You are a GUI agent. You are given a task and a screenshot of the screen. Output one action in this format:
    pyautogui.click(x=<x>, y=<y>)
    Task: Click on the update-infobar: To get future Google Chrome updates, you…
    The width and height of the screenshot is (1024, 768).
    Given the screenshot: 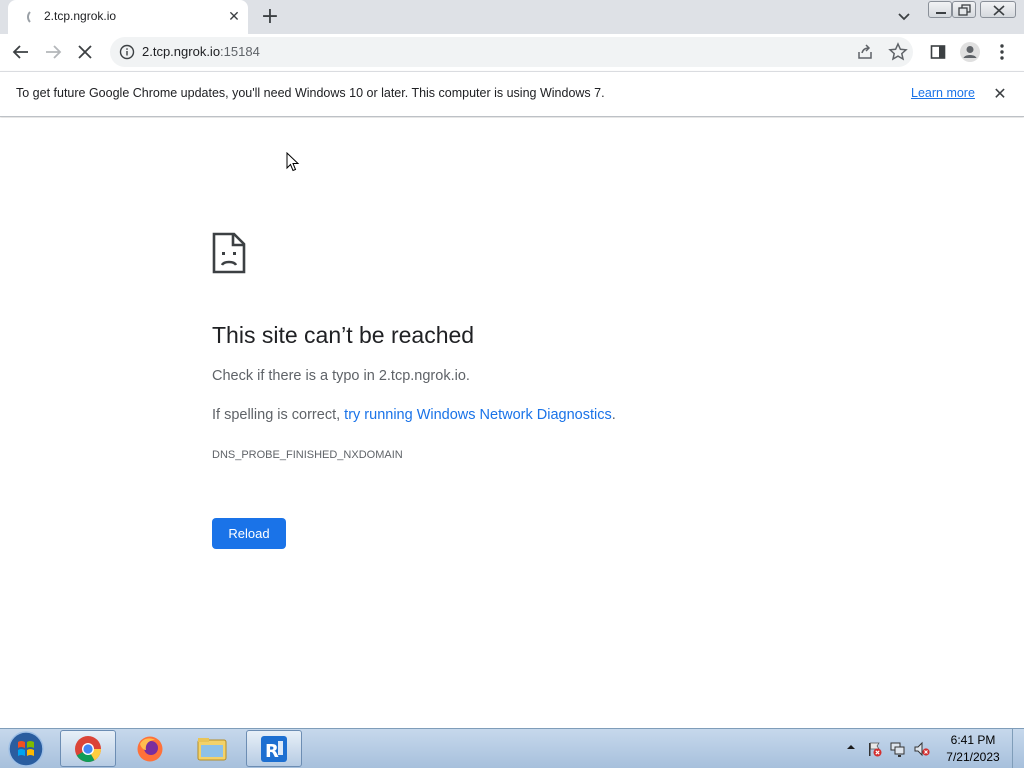 What is the action you would take?
    pyautogui.click(x=512, y=94)
    